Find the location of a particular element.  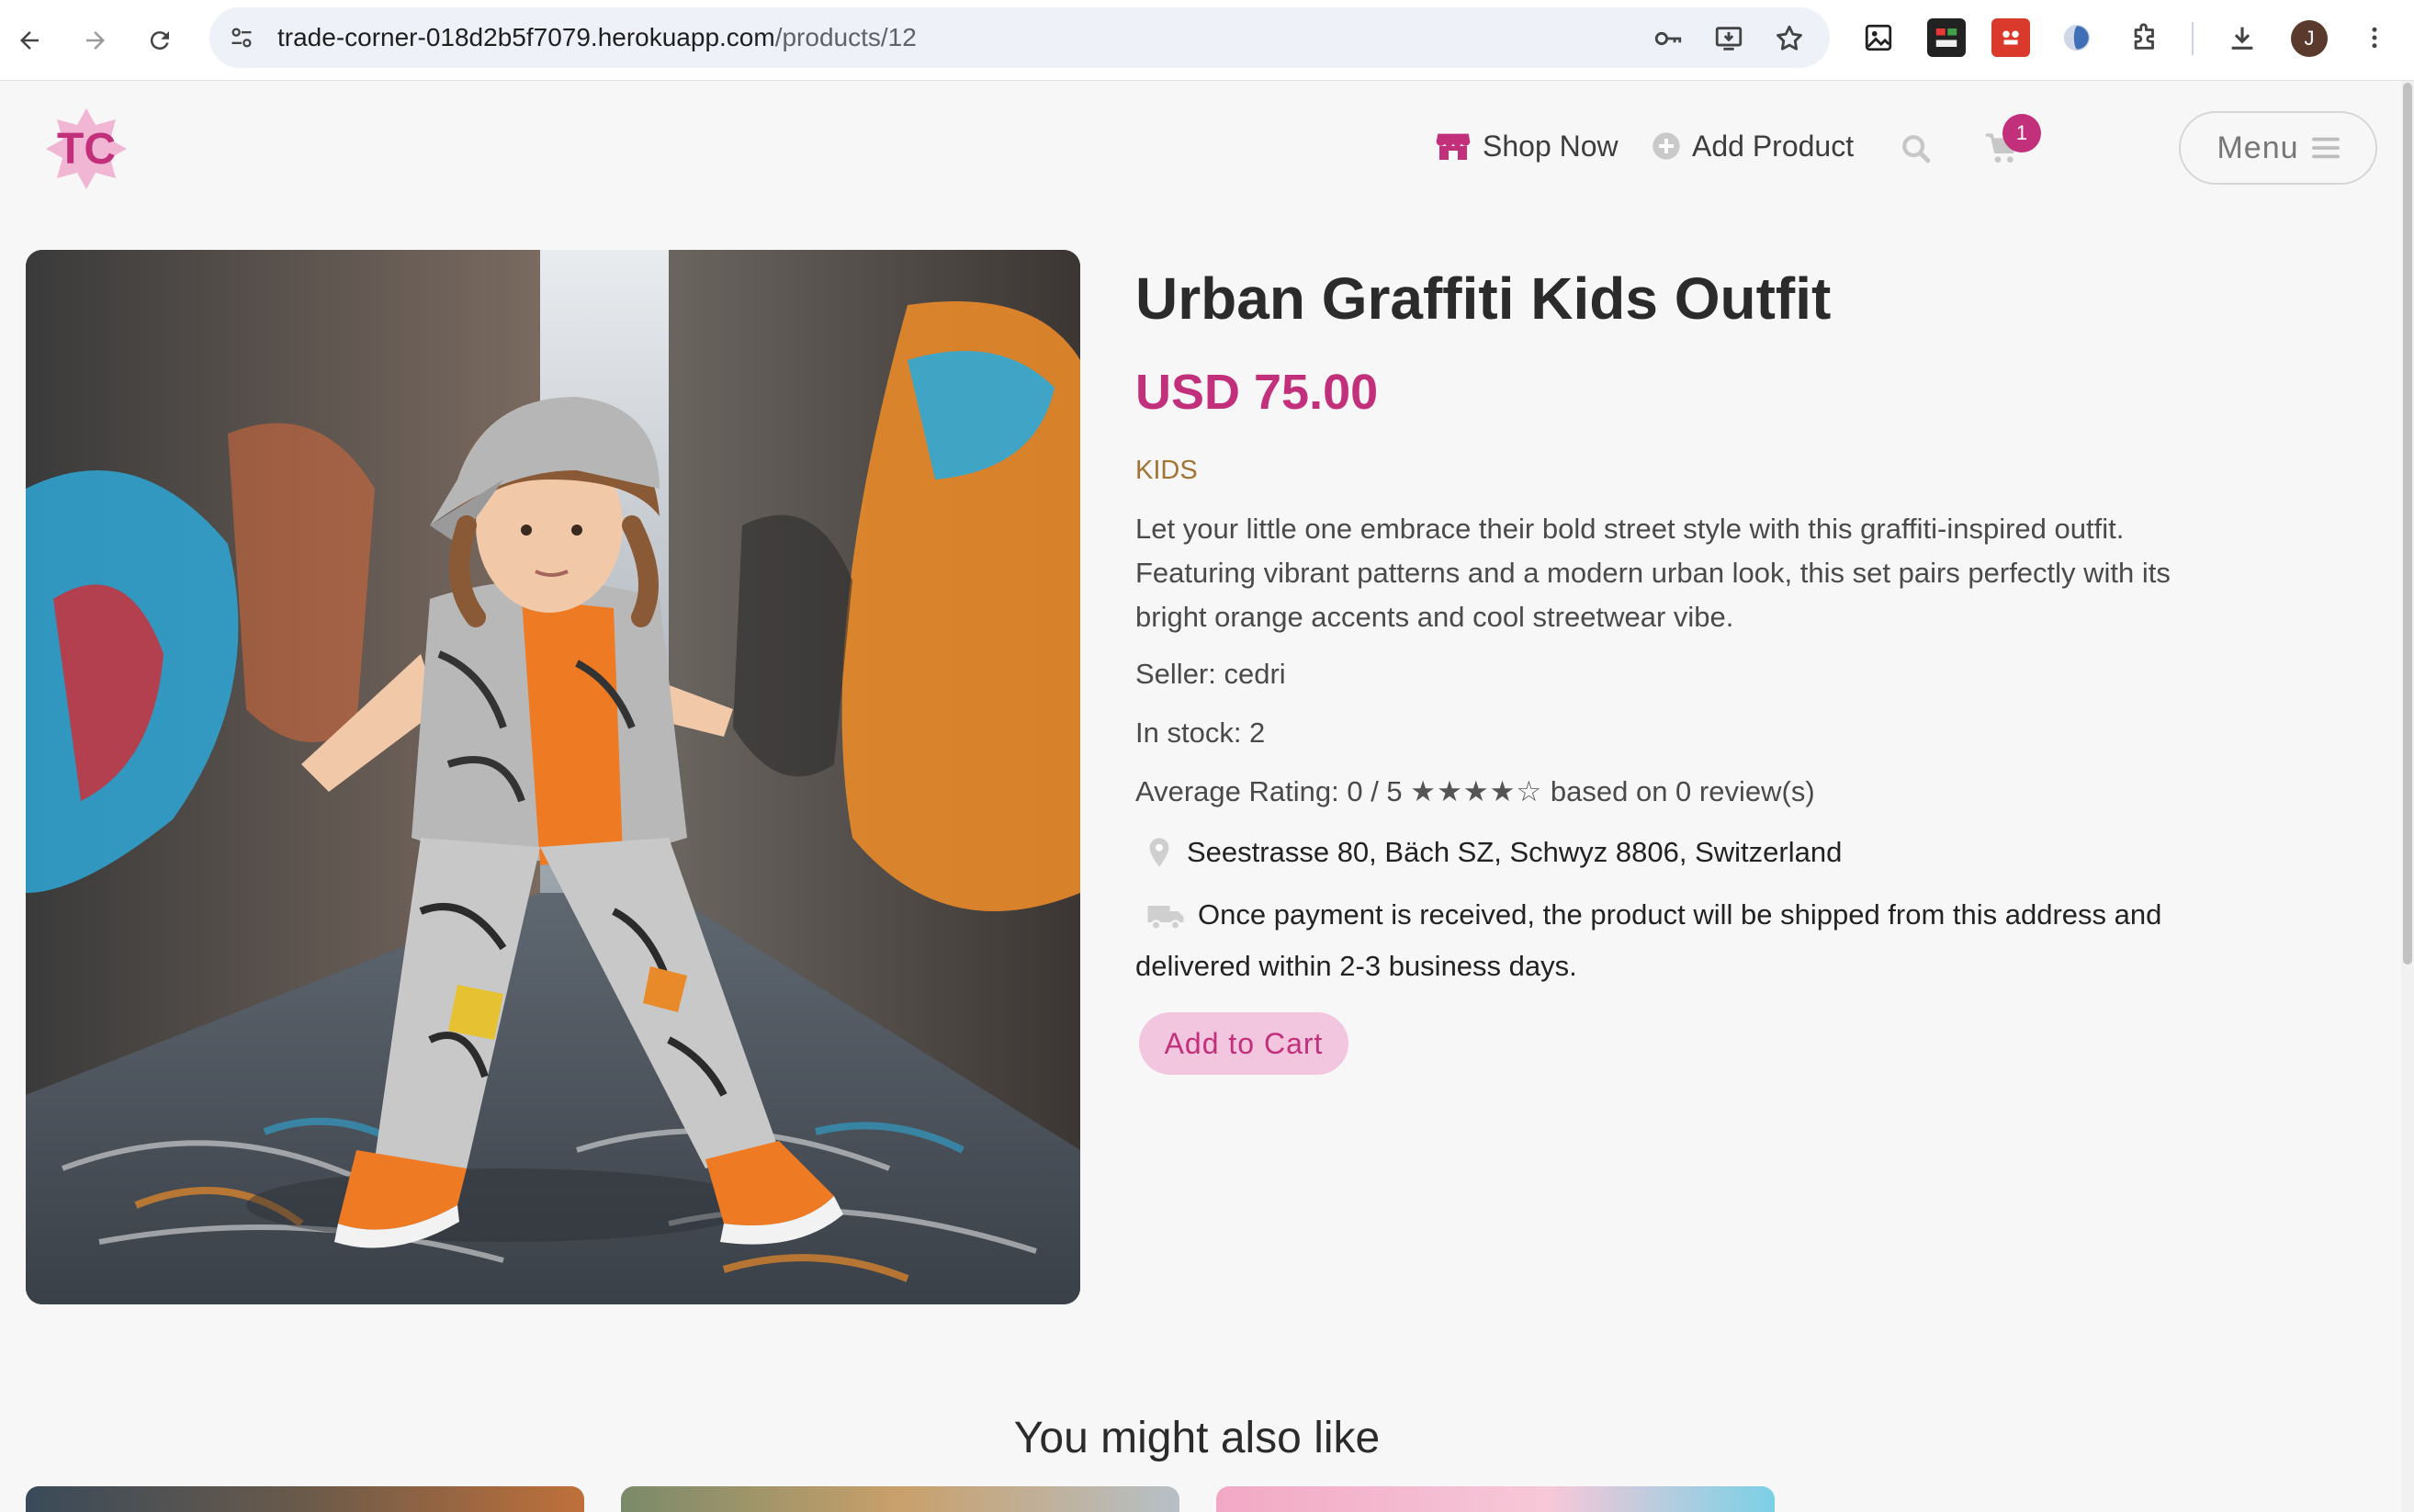

image-extension-icon is located at coordinates (1878, 37).